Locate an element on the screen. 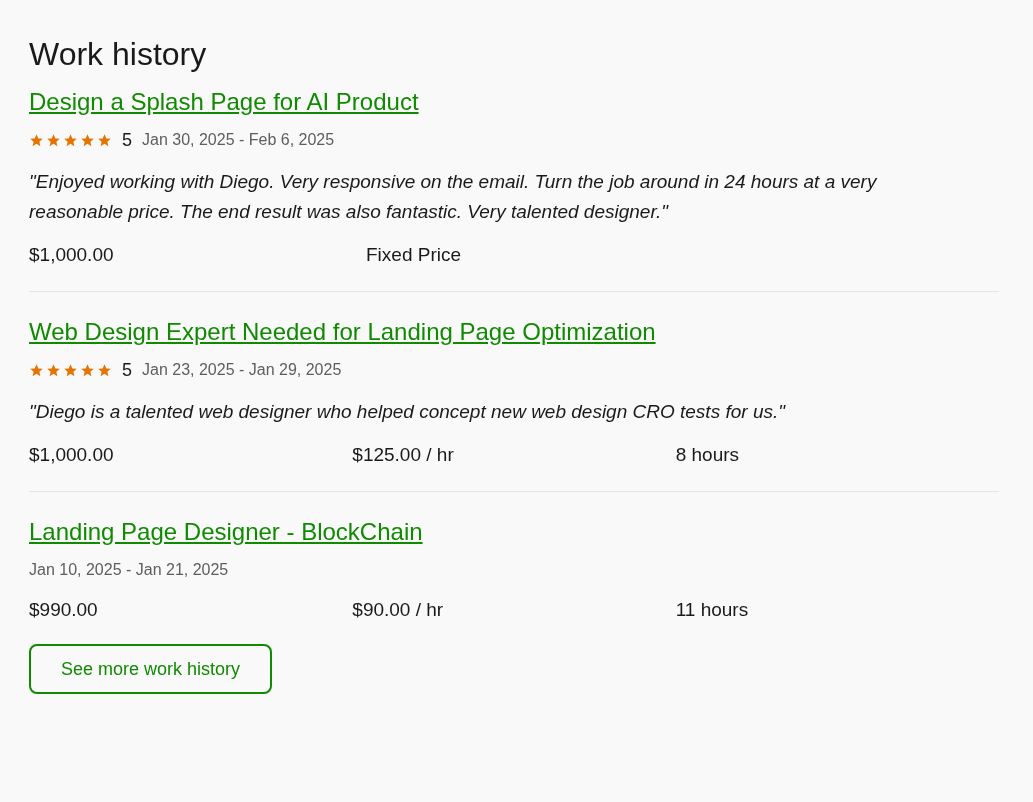 The width and height of the screenshot is (1033, 802). job-title-link: Landing Page Designer - BlockChain is located at coordinates (226, 532).